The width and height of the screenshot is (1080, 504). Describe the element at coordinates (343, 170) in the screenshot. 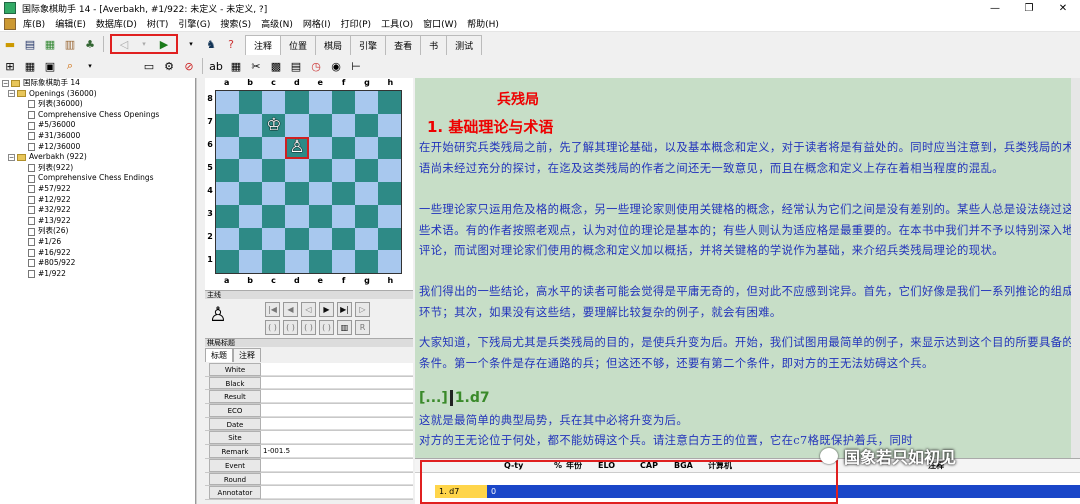

I see `square-f5` at that location.